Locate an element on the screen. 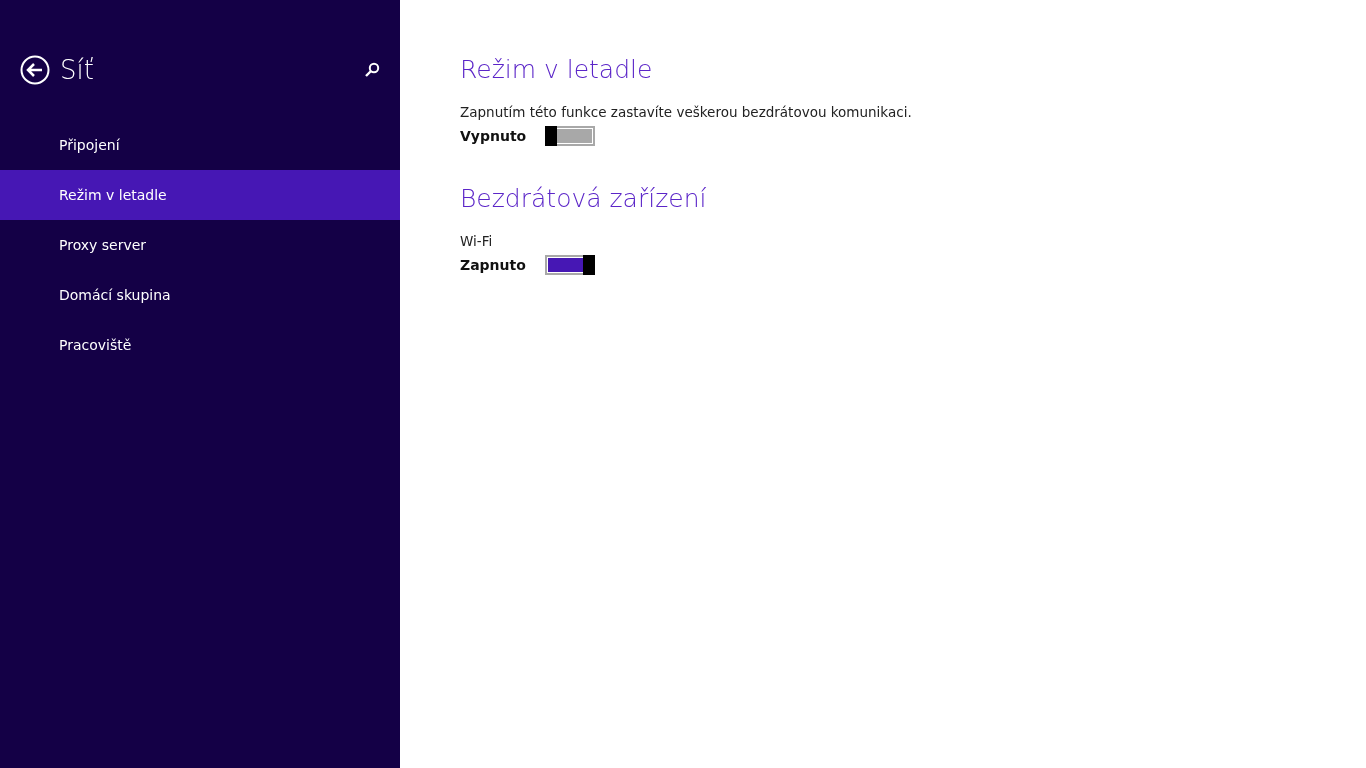  sidebar-item: Připojení is located at coordinates (200, 145).